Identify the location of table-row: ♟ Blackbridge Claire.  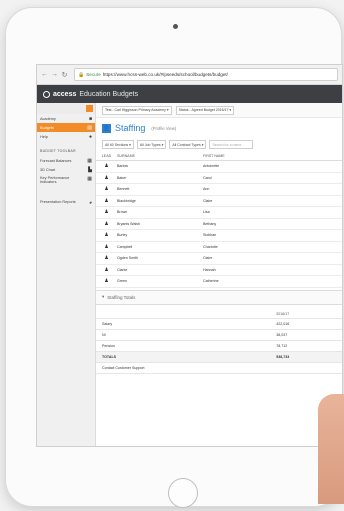
(219, 201).